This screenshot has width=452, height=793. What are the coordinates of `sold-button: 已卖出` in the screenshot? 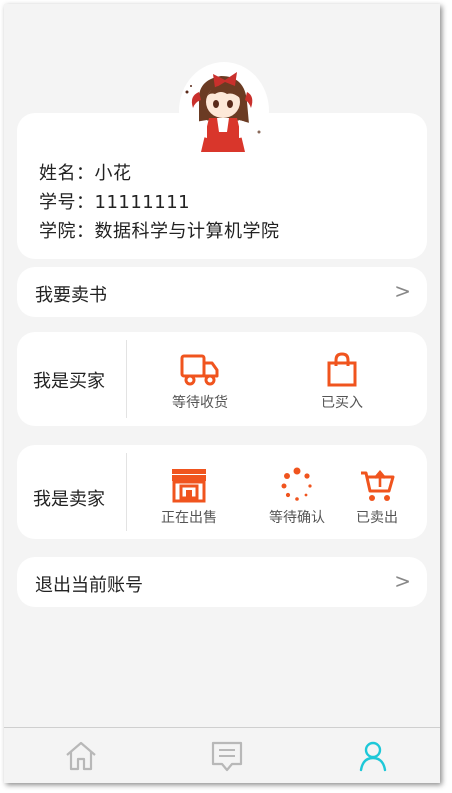 It's located at (377, 497).